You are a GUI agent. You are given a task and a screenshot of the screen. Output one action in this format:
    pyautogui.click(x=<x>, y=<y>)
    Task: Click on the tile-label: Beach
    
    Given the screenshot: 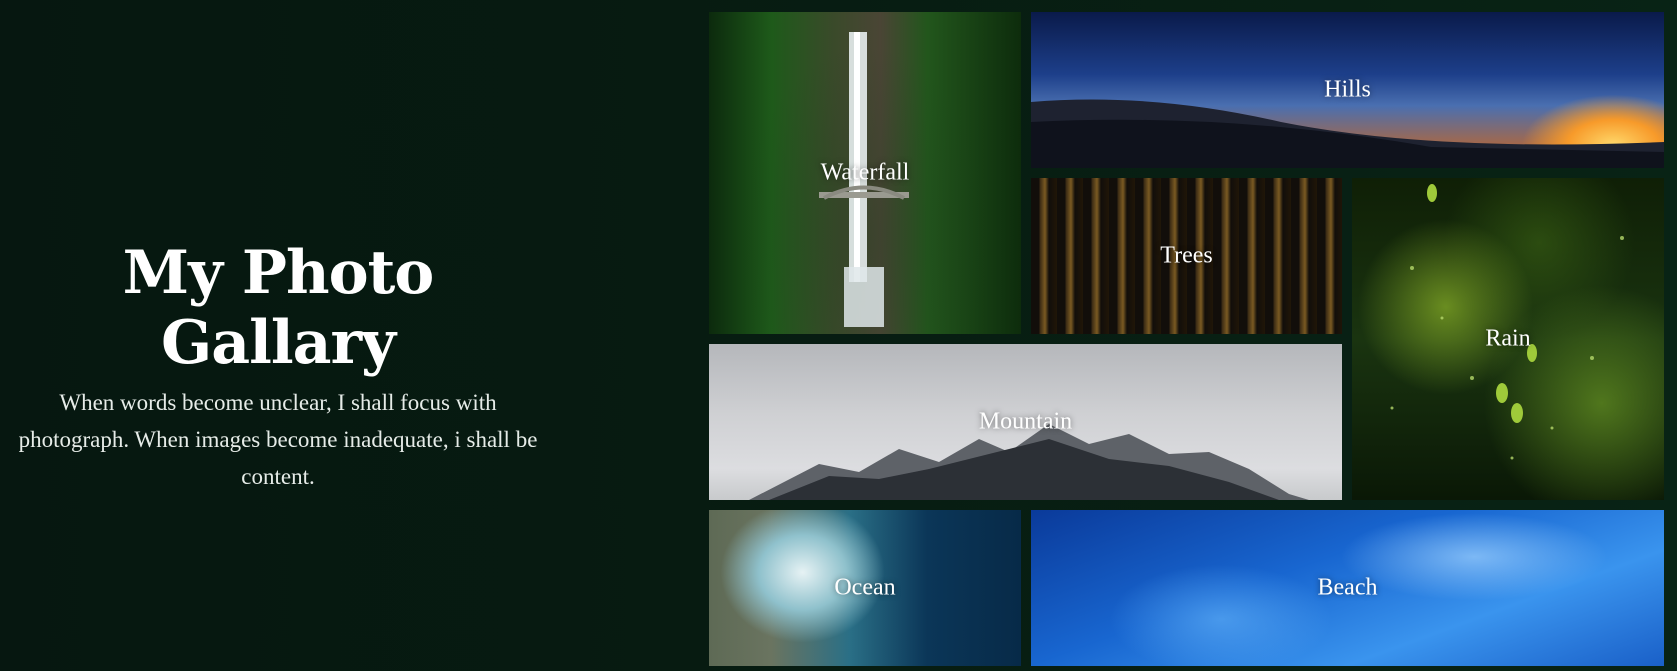 What is the action you would take?
    pyautogui.click(x=1347, y=587)
    